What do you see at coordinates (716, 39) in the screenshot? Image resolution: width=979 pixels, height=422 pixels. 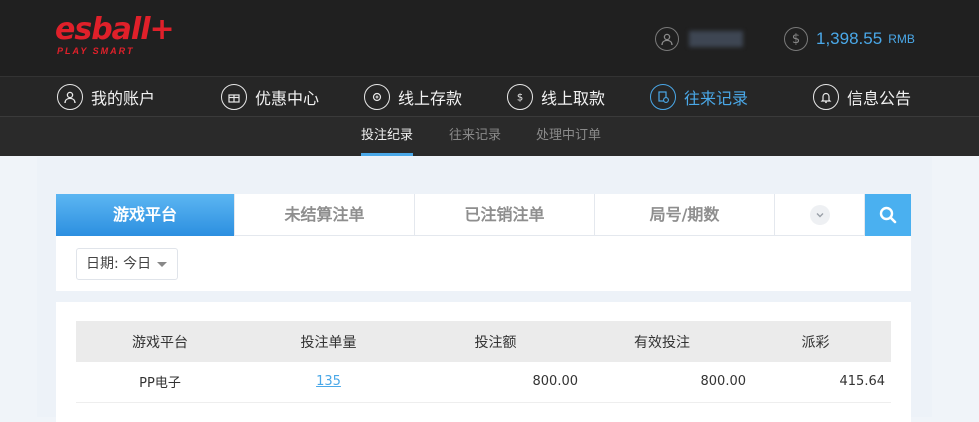 I see `username-blurred` at bounding box center [716, 39].